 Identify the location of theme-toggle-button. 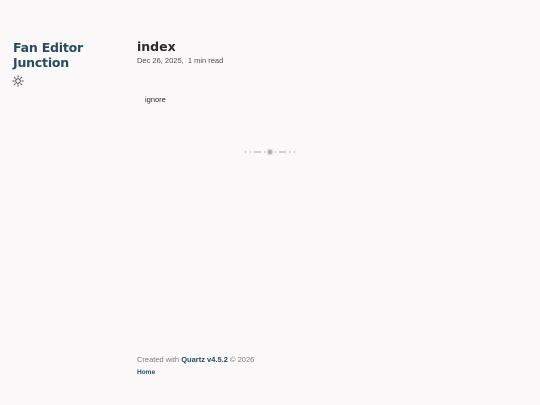
(18, 81).